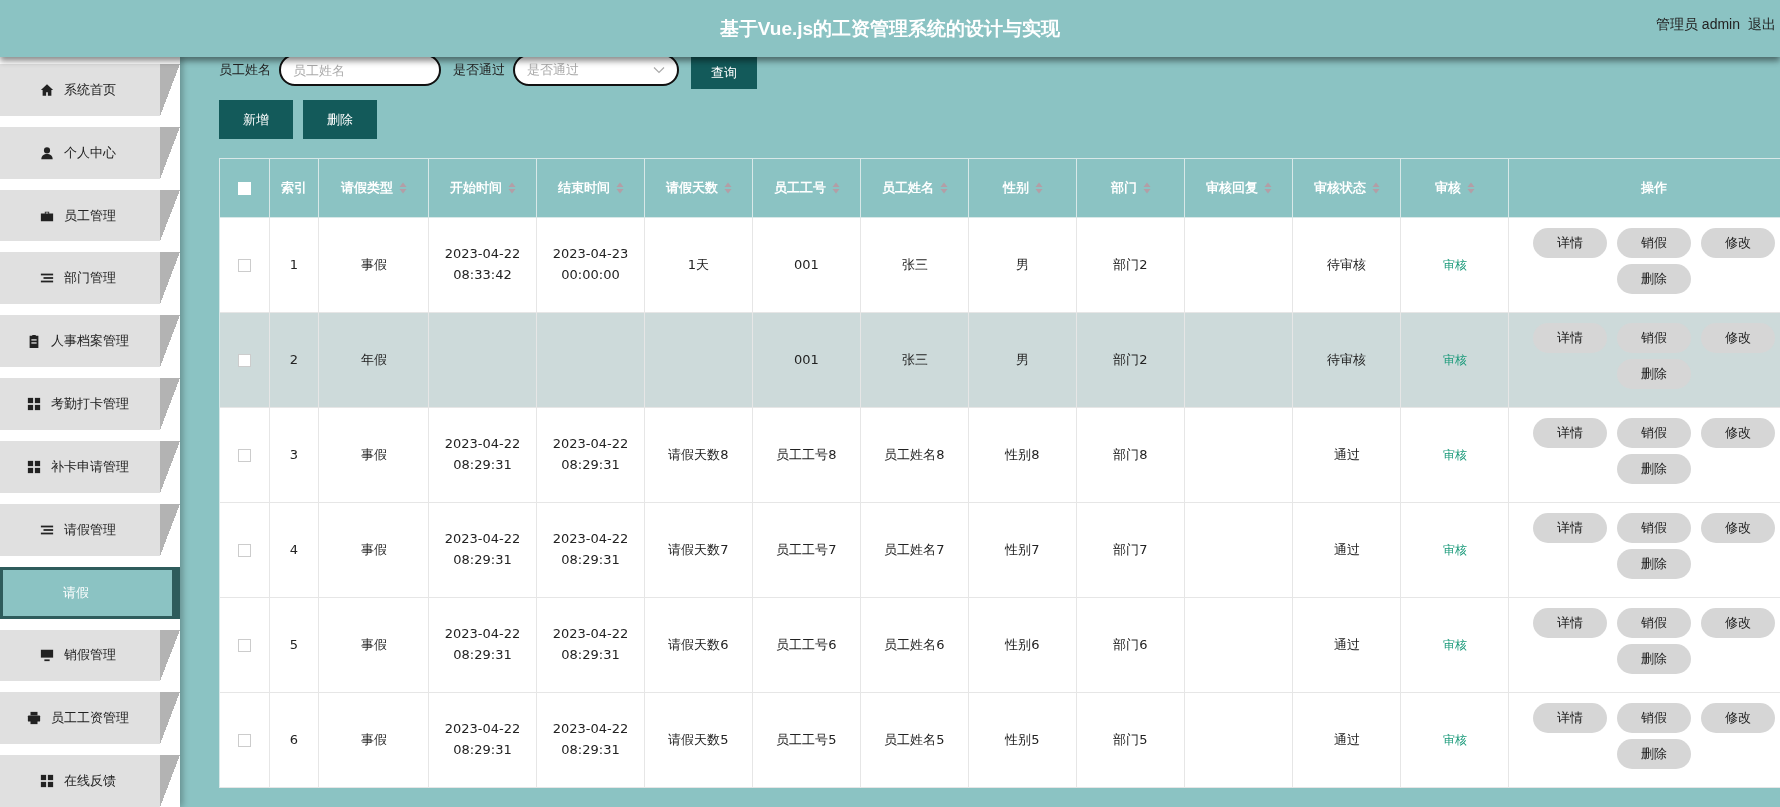  I want to click on table-row: 2 年假 001 张三 男 部门2 待审核 审核 详情 销假 修改 删除, so click(1000, 360).